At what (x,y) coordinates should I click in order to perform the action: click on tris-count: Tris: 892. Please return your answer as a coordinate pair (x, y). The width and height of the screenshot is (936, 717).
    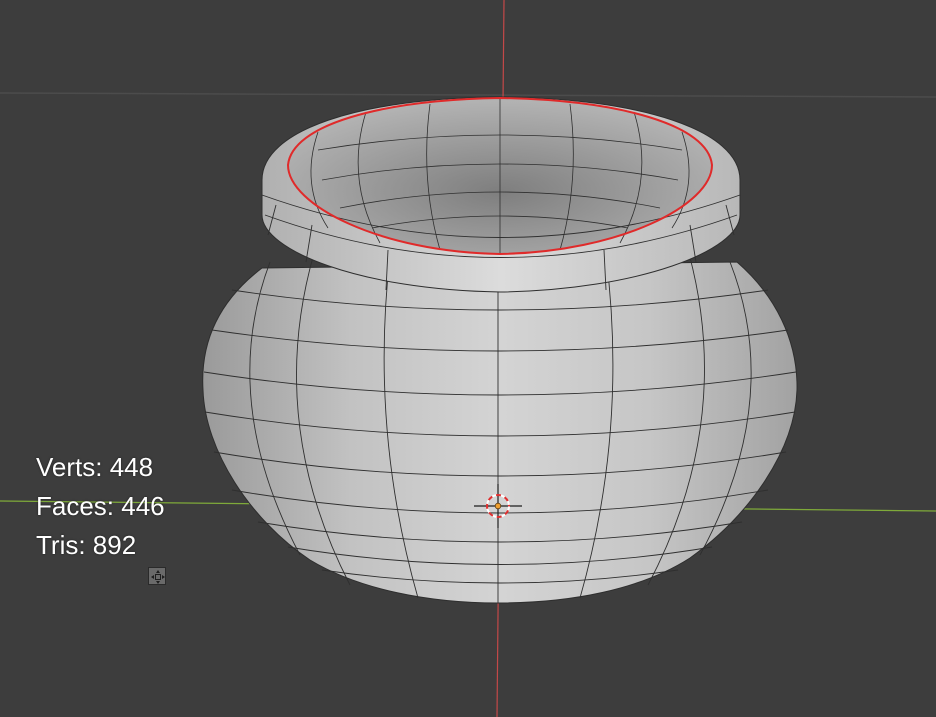
    Looking at the image, I should click on (86, 545).